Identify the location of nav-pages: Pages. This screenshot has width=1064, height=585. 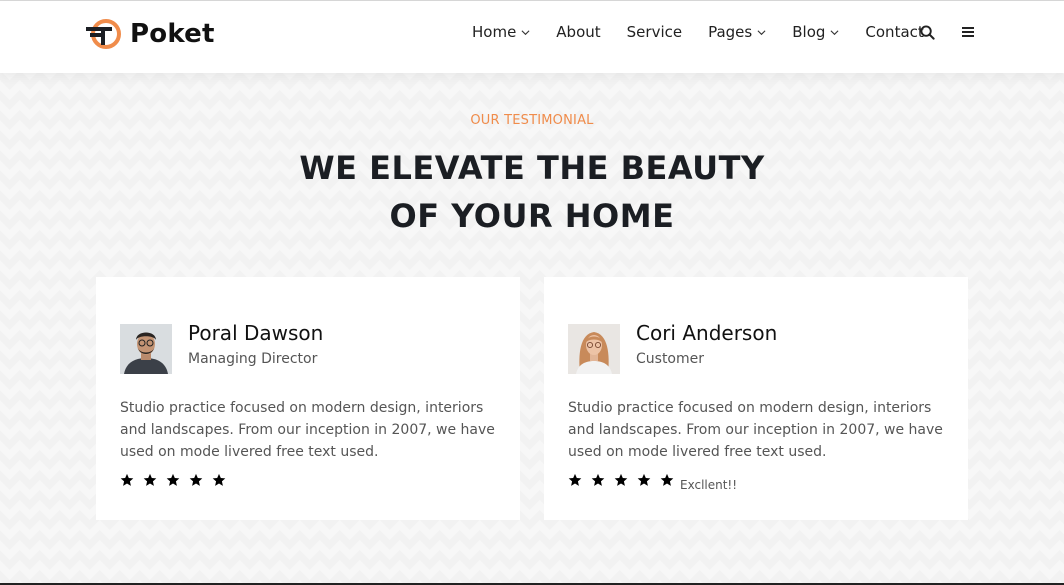
(737, 32).